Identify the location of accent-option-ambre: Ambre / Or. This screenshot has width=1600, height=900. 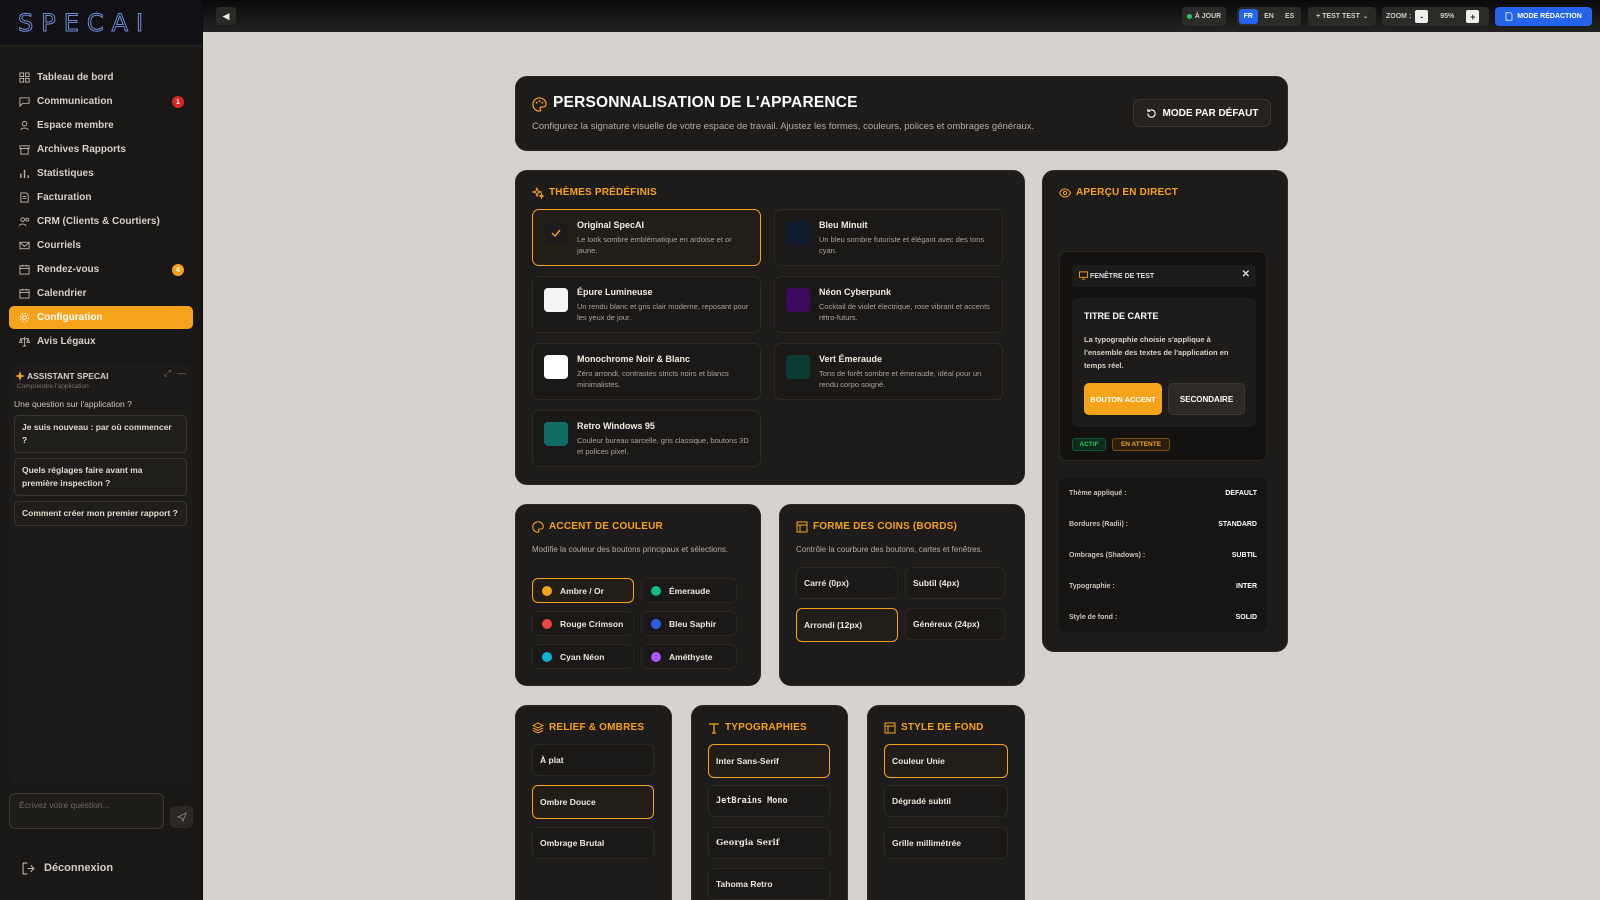
(583, 590).